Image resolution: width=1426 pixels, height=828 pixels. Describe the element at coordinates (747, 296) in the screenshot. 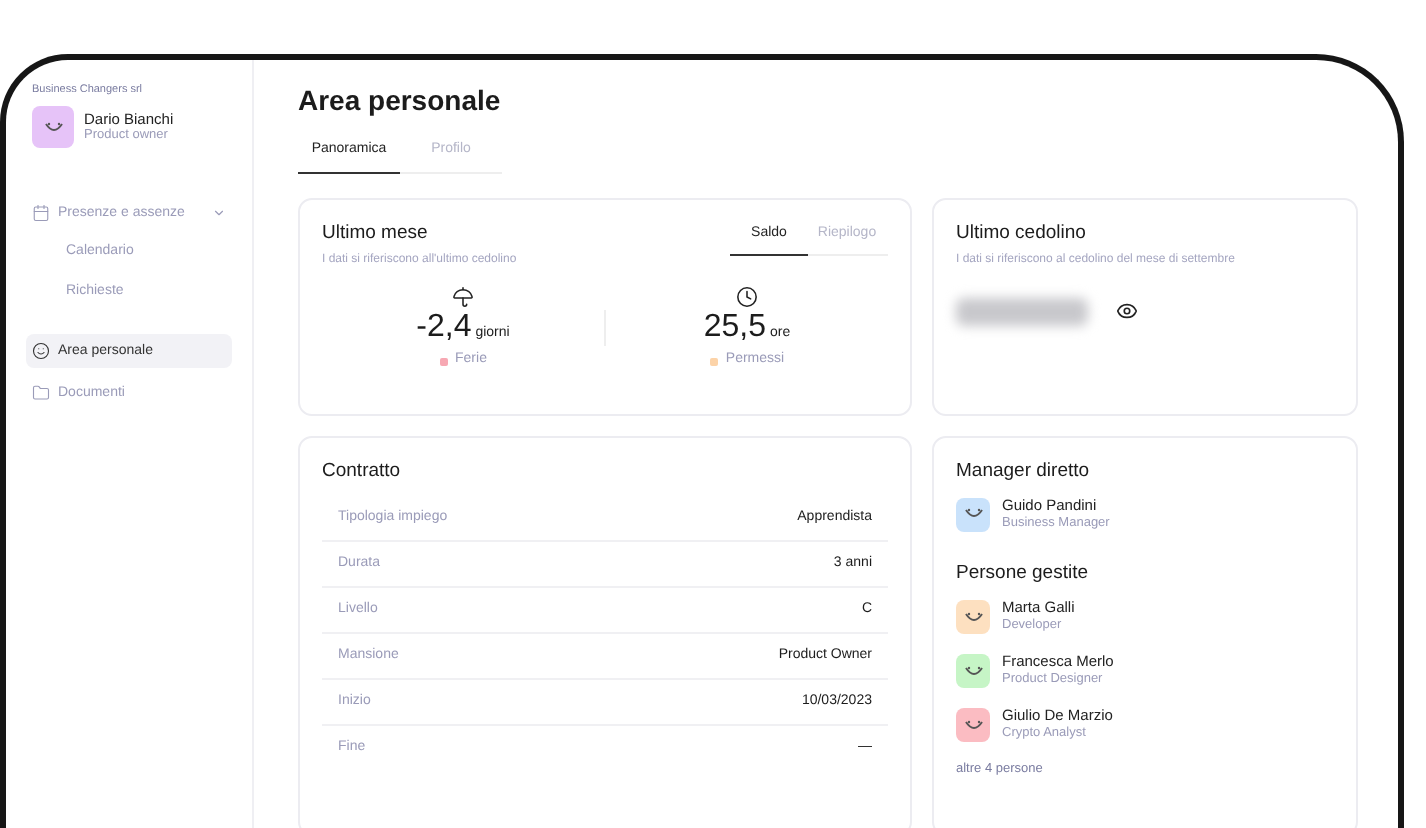

I see `clock-icon` at that location.